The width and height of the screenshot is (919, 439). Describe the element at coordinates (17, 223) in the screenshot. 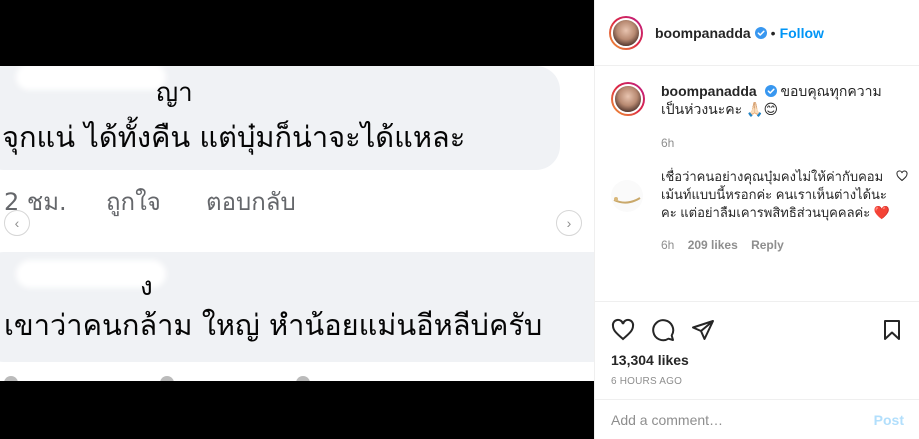

I see `carousel-prev-button: ‹` at that location.